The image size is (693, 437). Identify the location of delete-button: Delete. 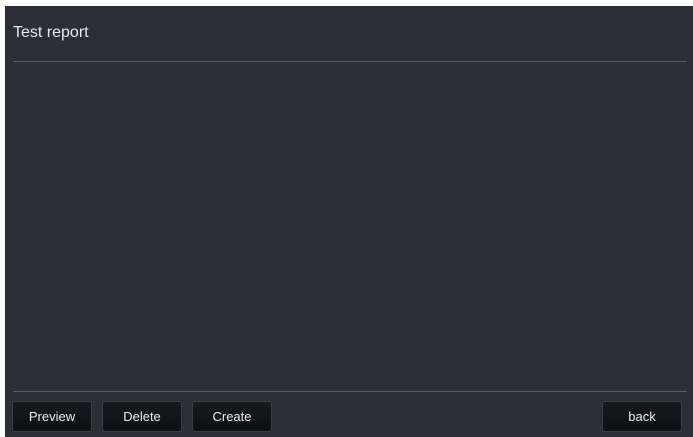
(142, 416).